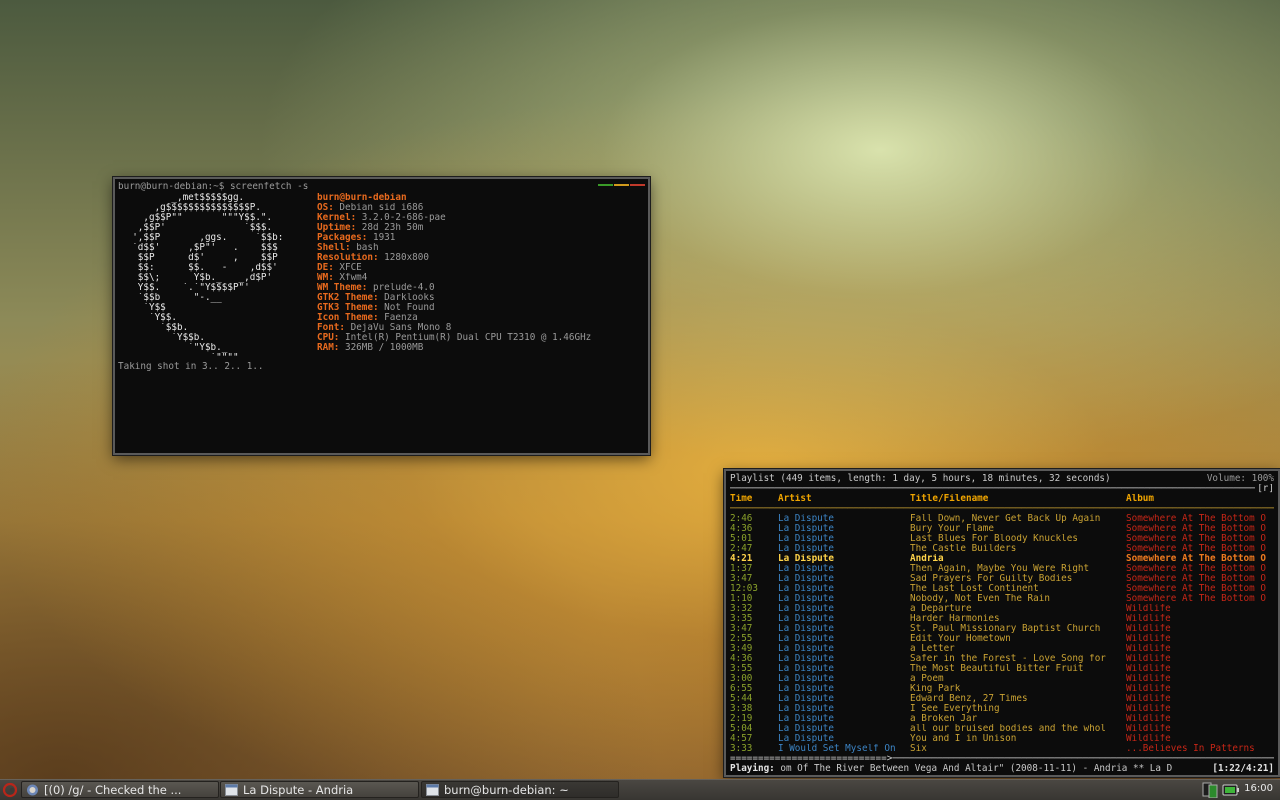 Image resolution: width=1280 pixels, height=800 pixels. I want to click on track-time: 1:10, so click(741, 599).